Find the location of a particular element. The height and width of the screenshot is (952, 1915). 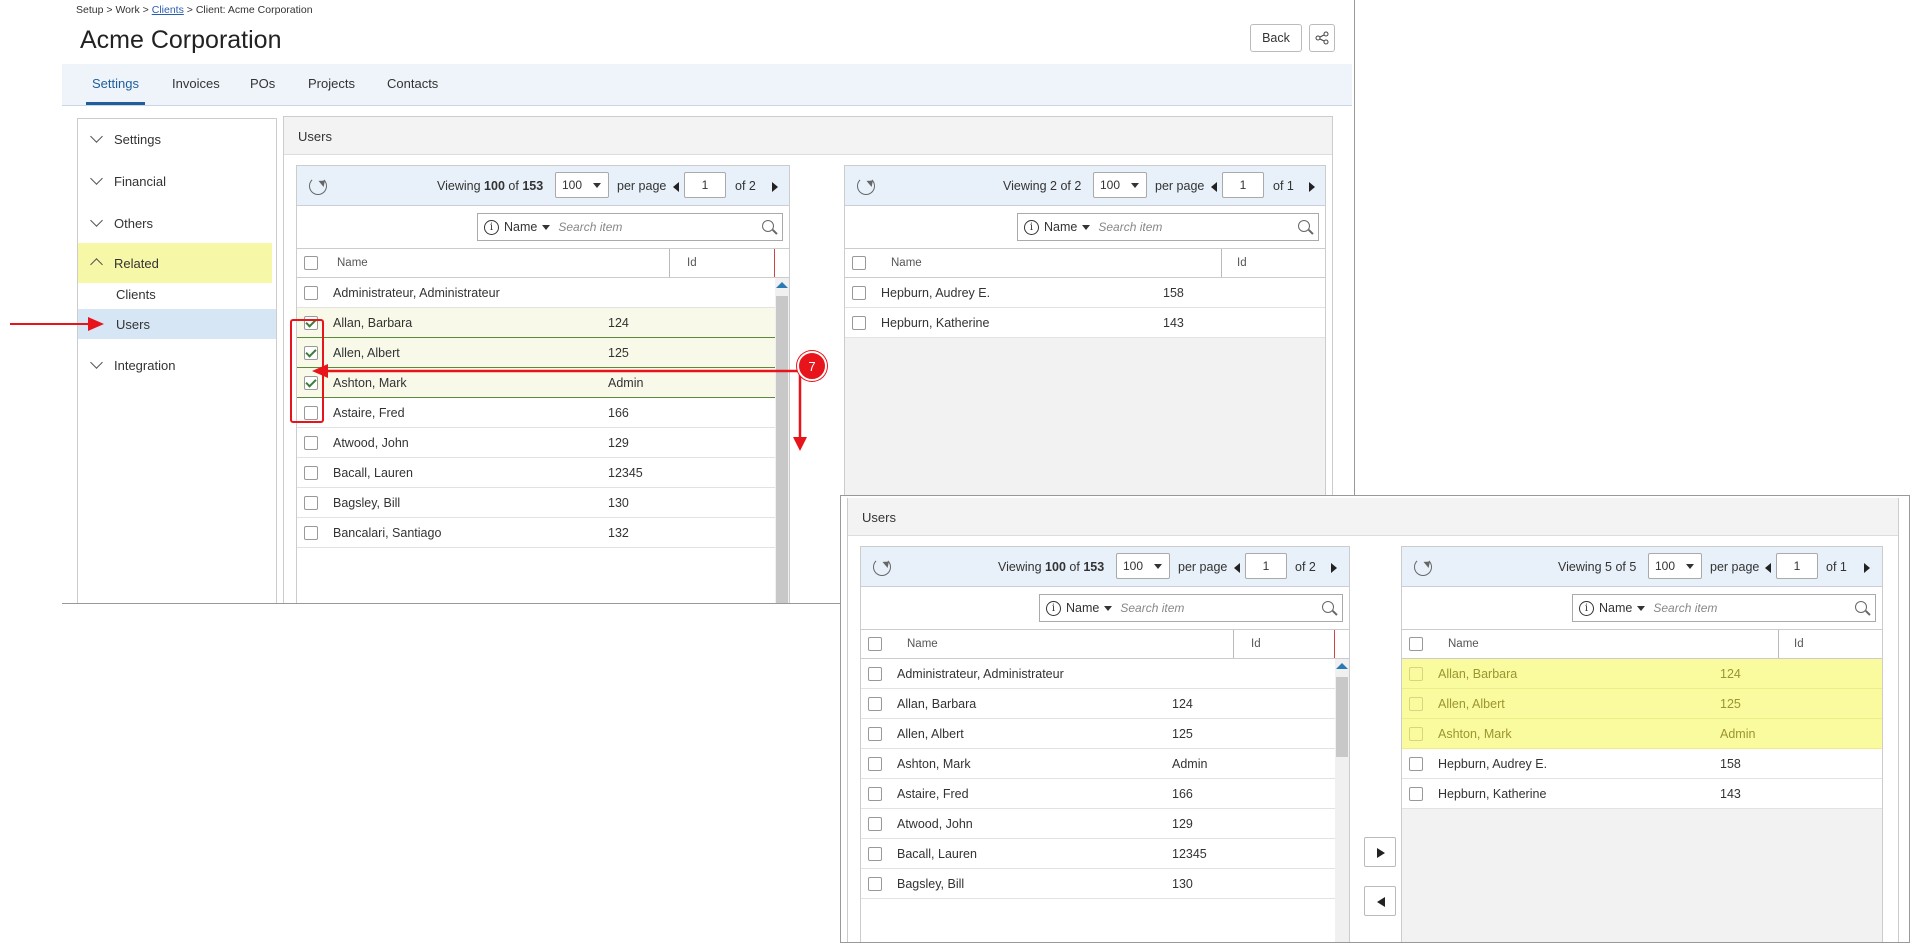

tab-settings: Settings is located at coordinates (115, 90).